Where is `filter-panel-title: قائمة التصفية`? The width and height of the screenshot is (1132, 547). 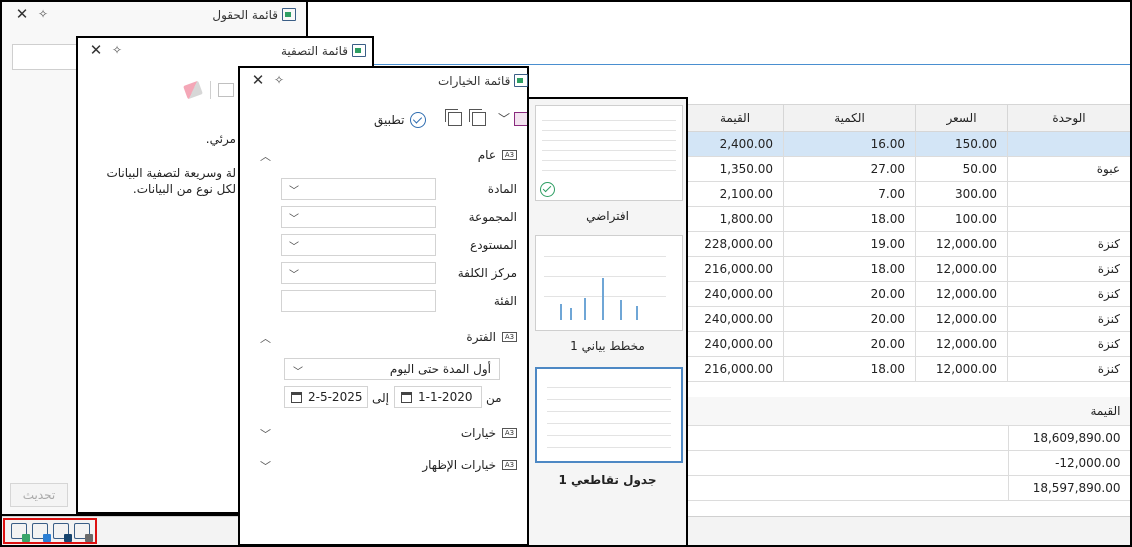
filter-panel-title: قائمة التصفية is located at coordinates (323, 51).